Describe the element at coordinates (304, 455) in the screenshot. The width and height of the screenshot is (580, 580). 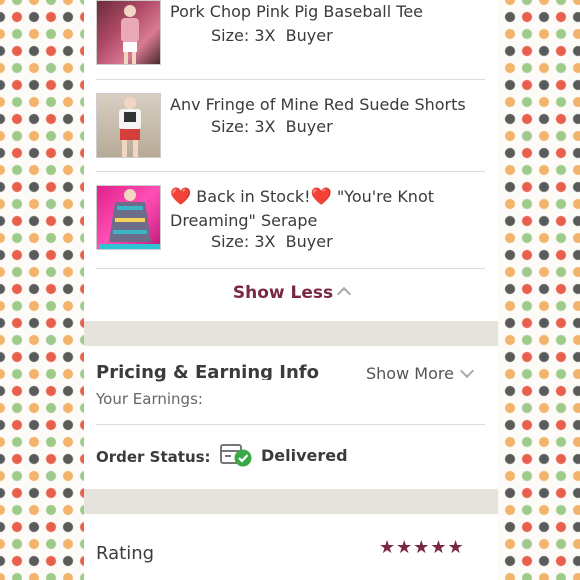
I see `order-status-value: Delivered` at that location.